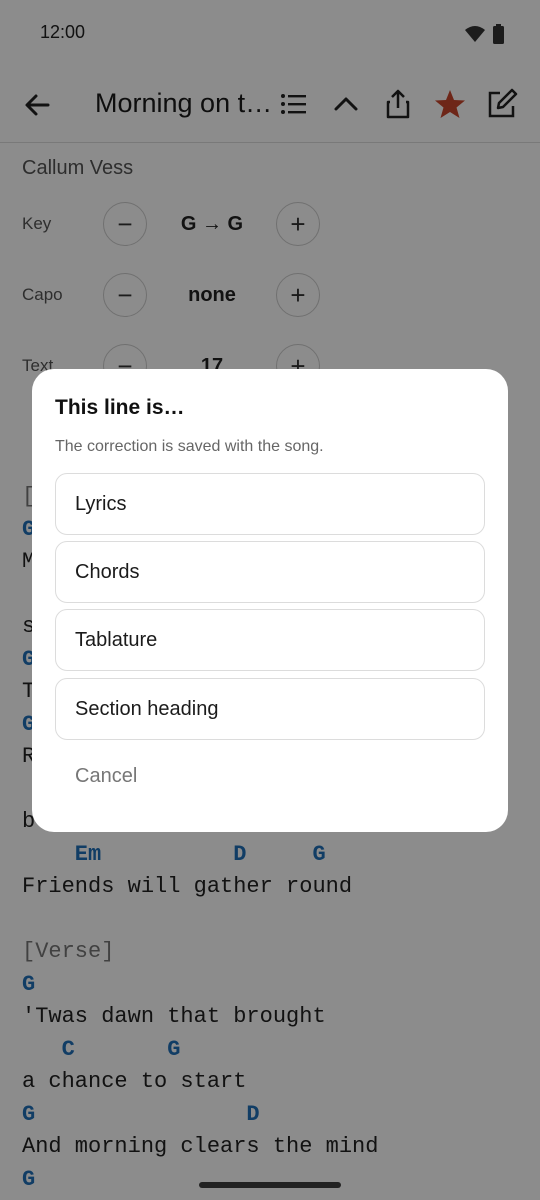  I want to click on option-section-heading-button: Section heading, so click(270, 709).